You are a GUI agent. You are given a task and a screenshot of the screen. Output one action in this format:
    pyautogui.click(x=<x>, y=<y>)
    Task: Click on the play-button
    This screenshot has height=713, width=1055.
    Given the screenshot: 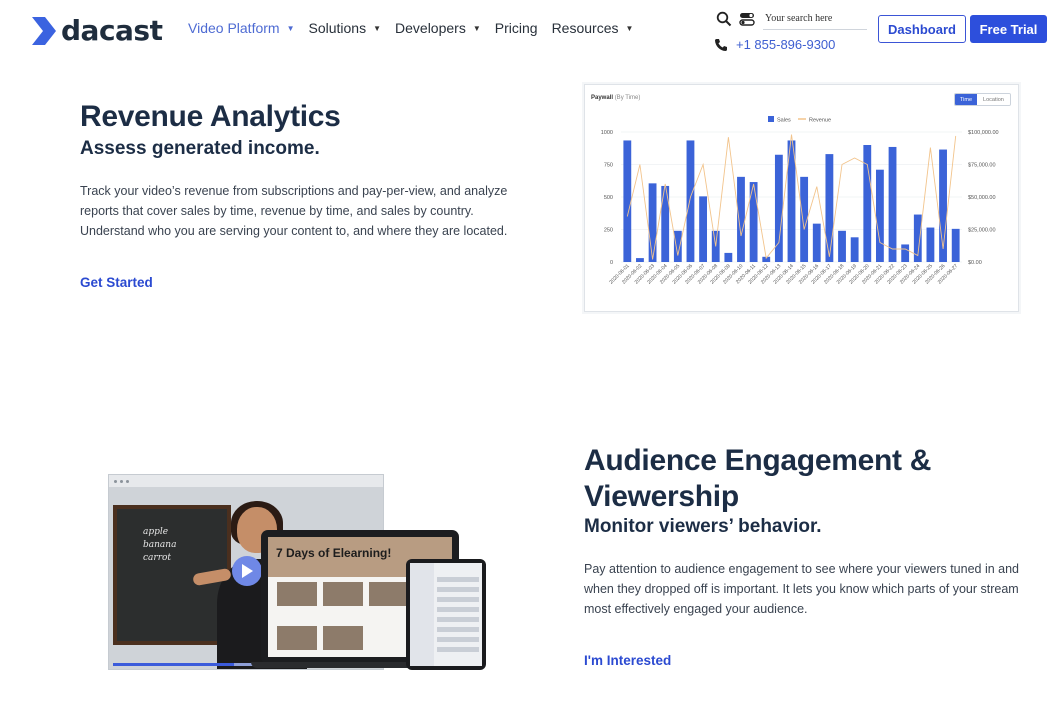 What is the action you would take?
    pyautogui.click(x=247, y=571)
    